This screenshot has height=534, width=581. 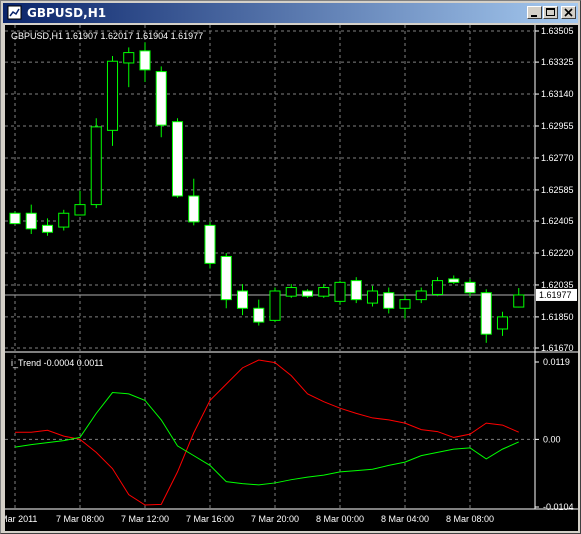 What do you see at coordinates (557, 348) in the screenshot?
I see `price-label: 1.61670` at bounding box center [557, 348].